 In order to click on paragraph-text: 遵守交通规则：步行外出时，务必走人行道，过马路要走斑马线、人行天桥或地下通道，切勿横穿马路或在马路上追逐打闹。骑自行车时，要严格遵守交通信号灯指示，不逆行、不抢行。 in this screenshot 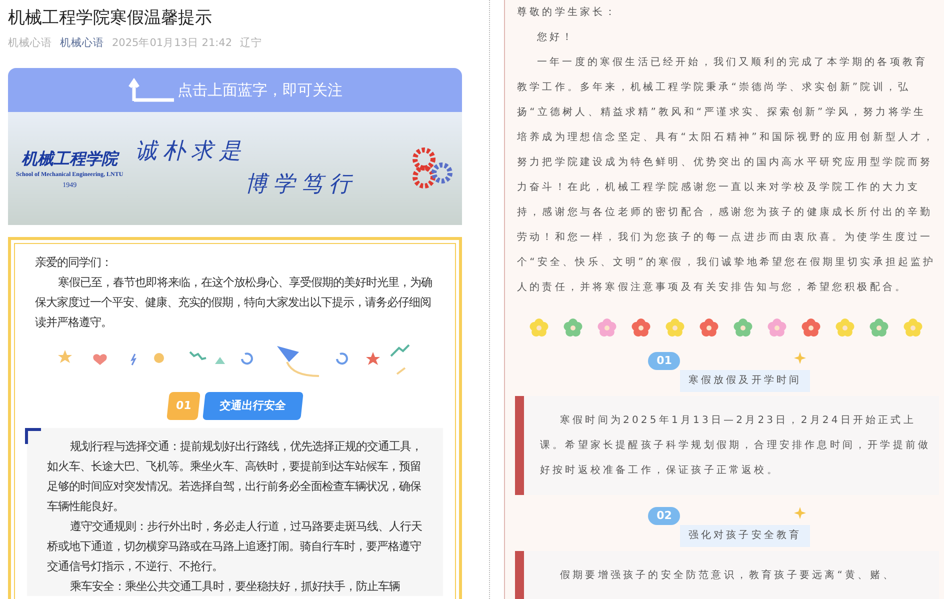, I will do `click(235, 546)`.